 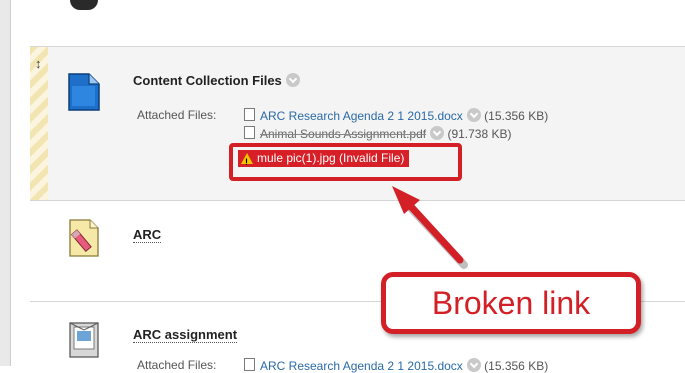 I want to click on annotation-label: Broken link, so click(x=511, y=303).